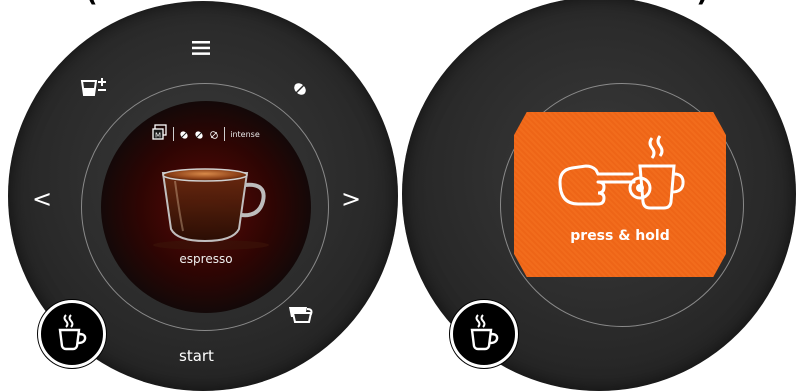 This screenshot has height=391, width=796. I want to click on svg-text: M, so click(158, 136).